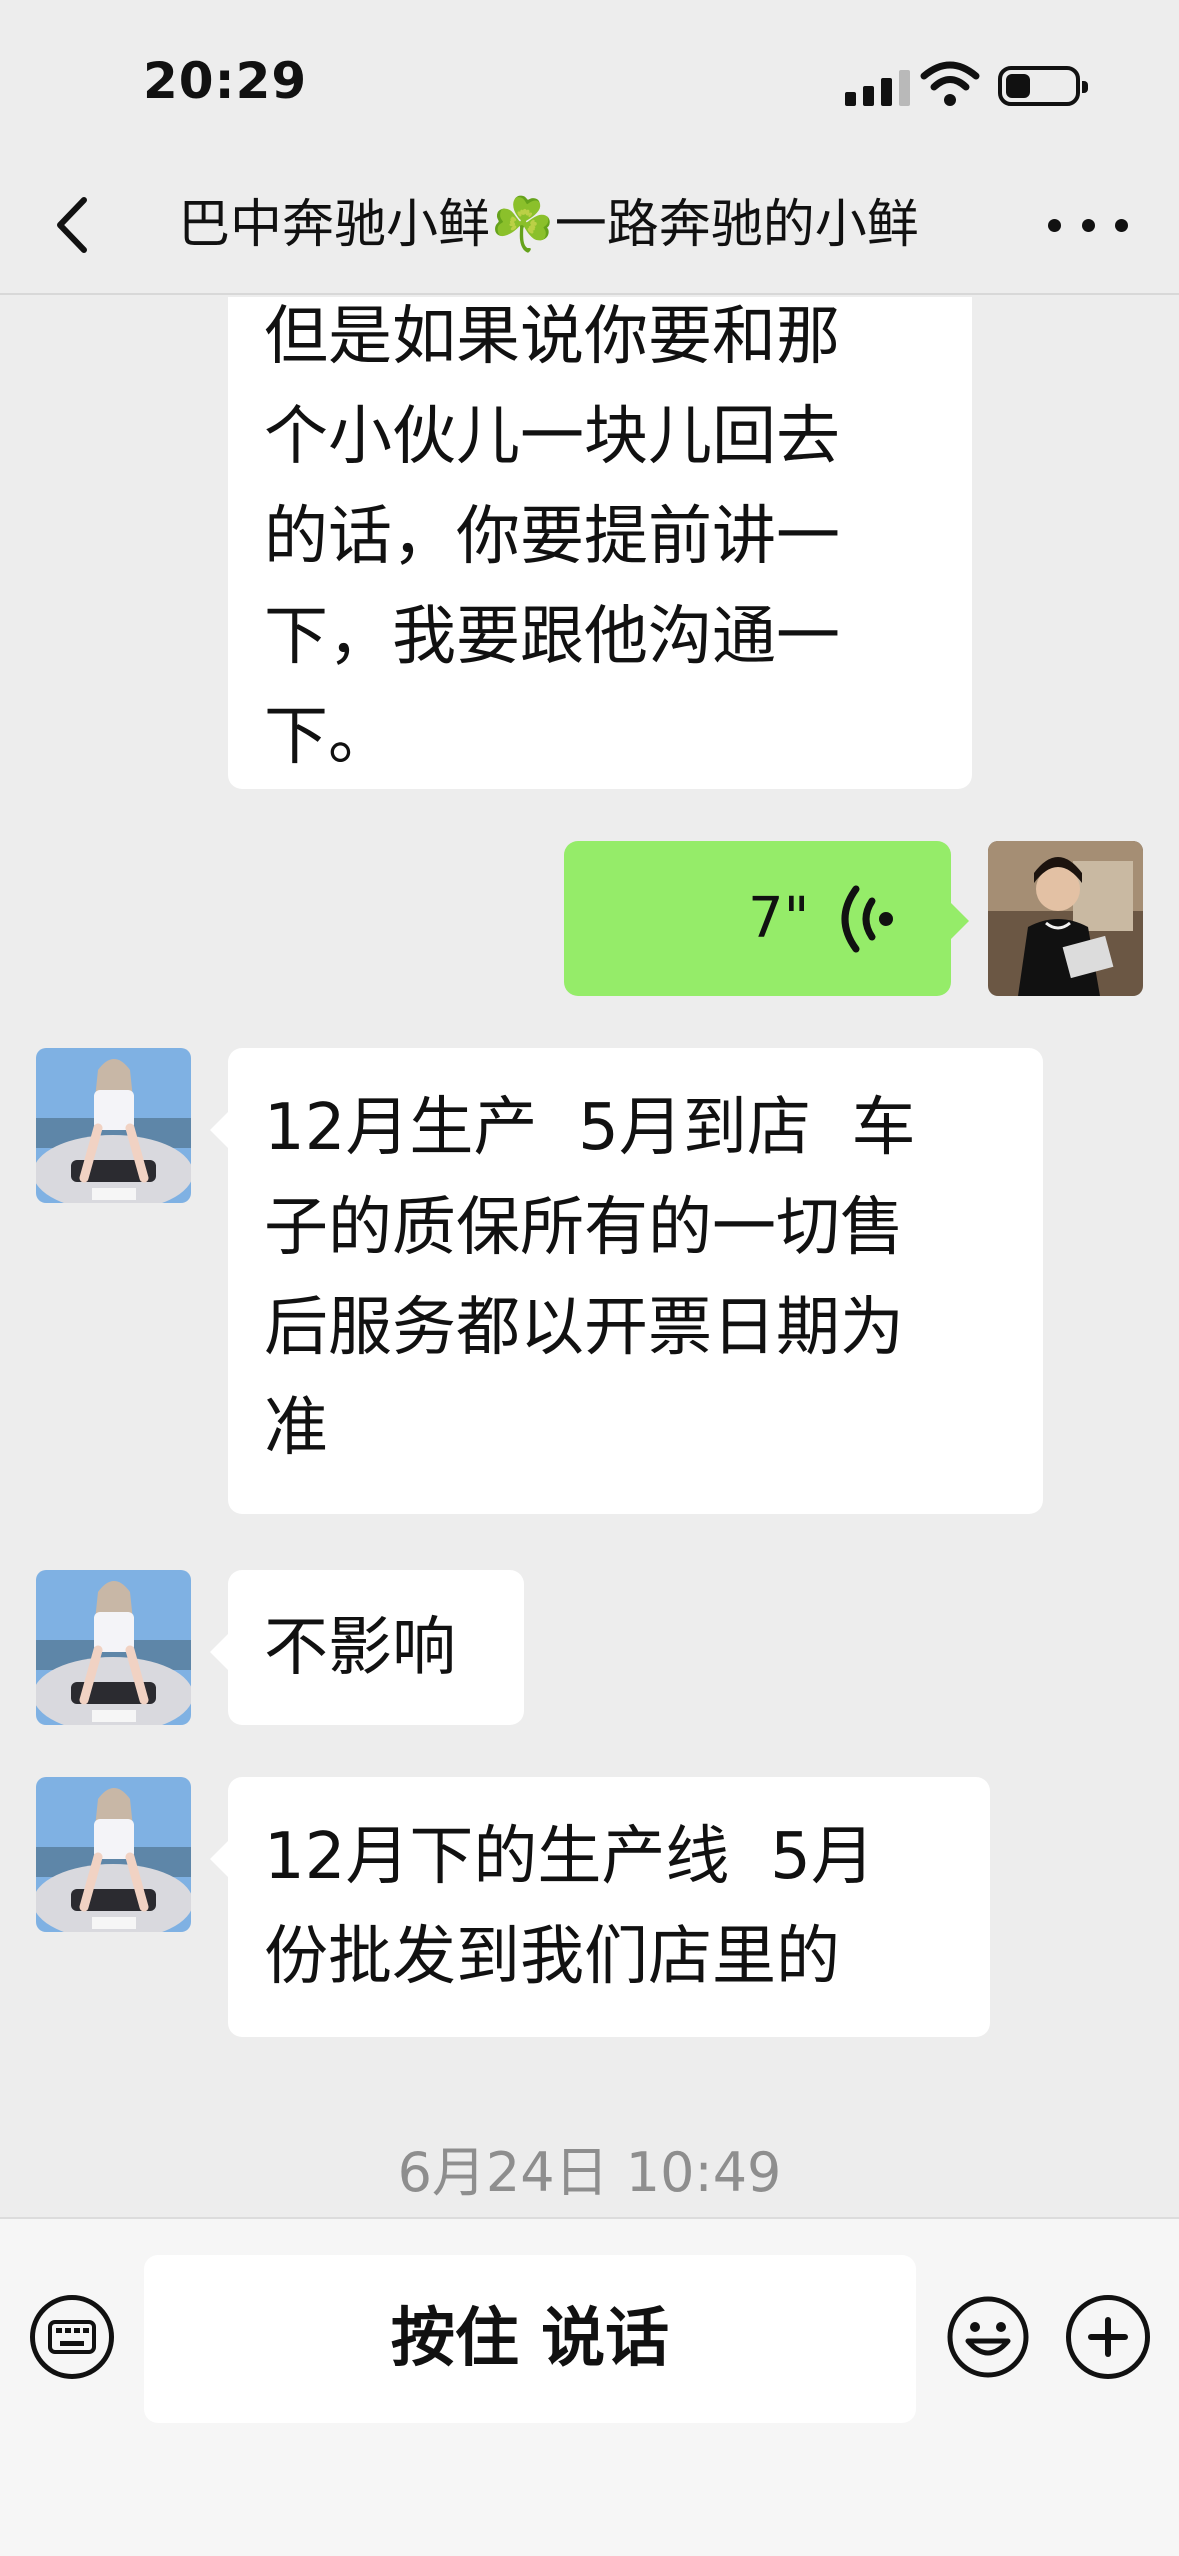  What do you see at coordinates (950, 83) in the screenshot?
I see `wifi-icon` at bounding box center [950, 83].